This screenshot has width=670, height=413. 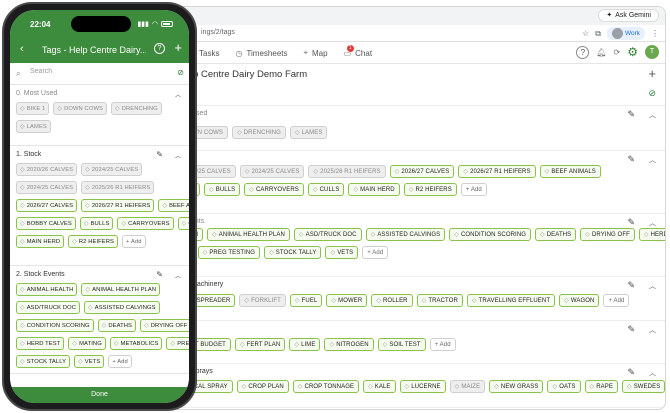 I want to click on tag-chip: ◇ ANIMAL HEALTH, so click(x=47, y=289).